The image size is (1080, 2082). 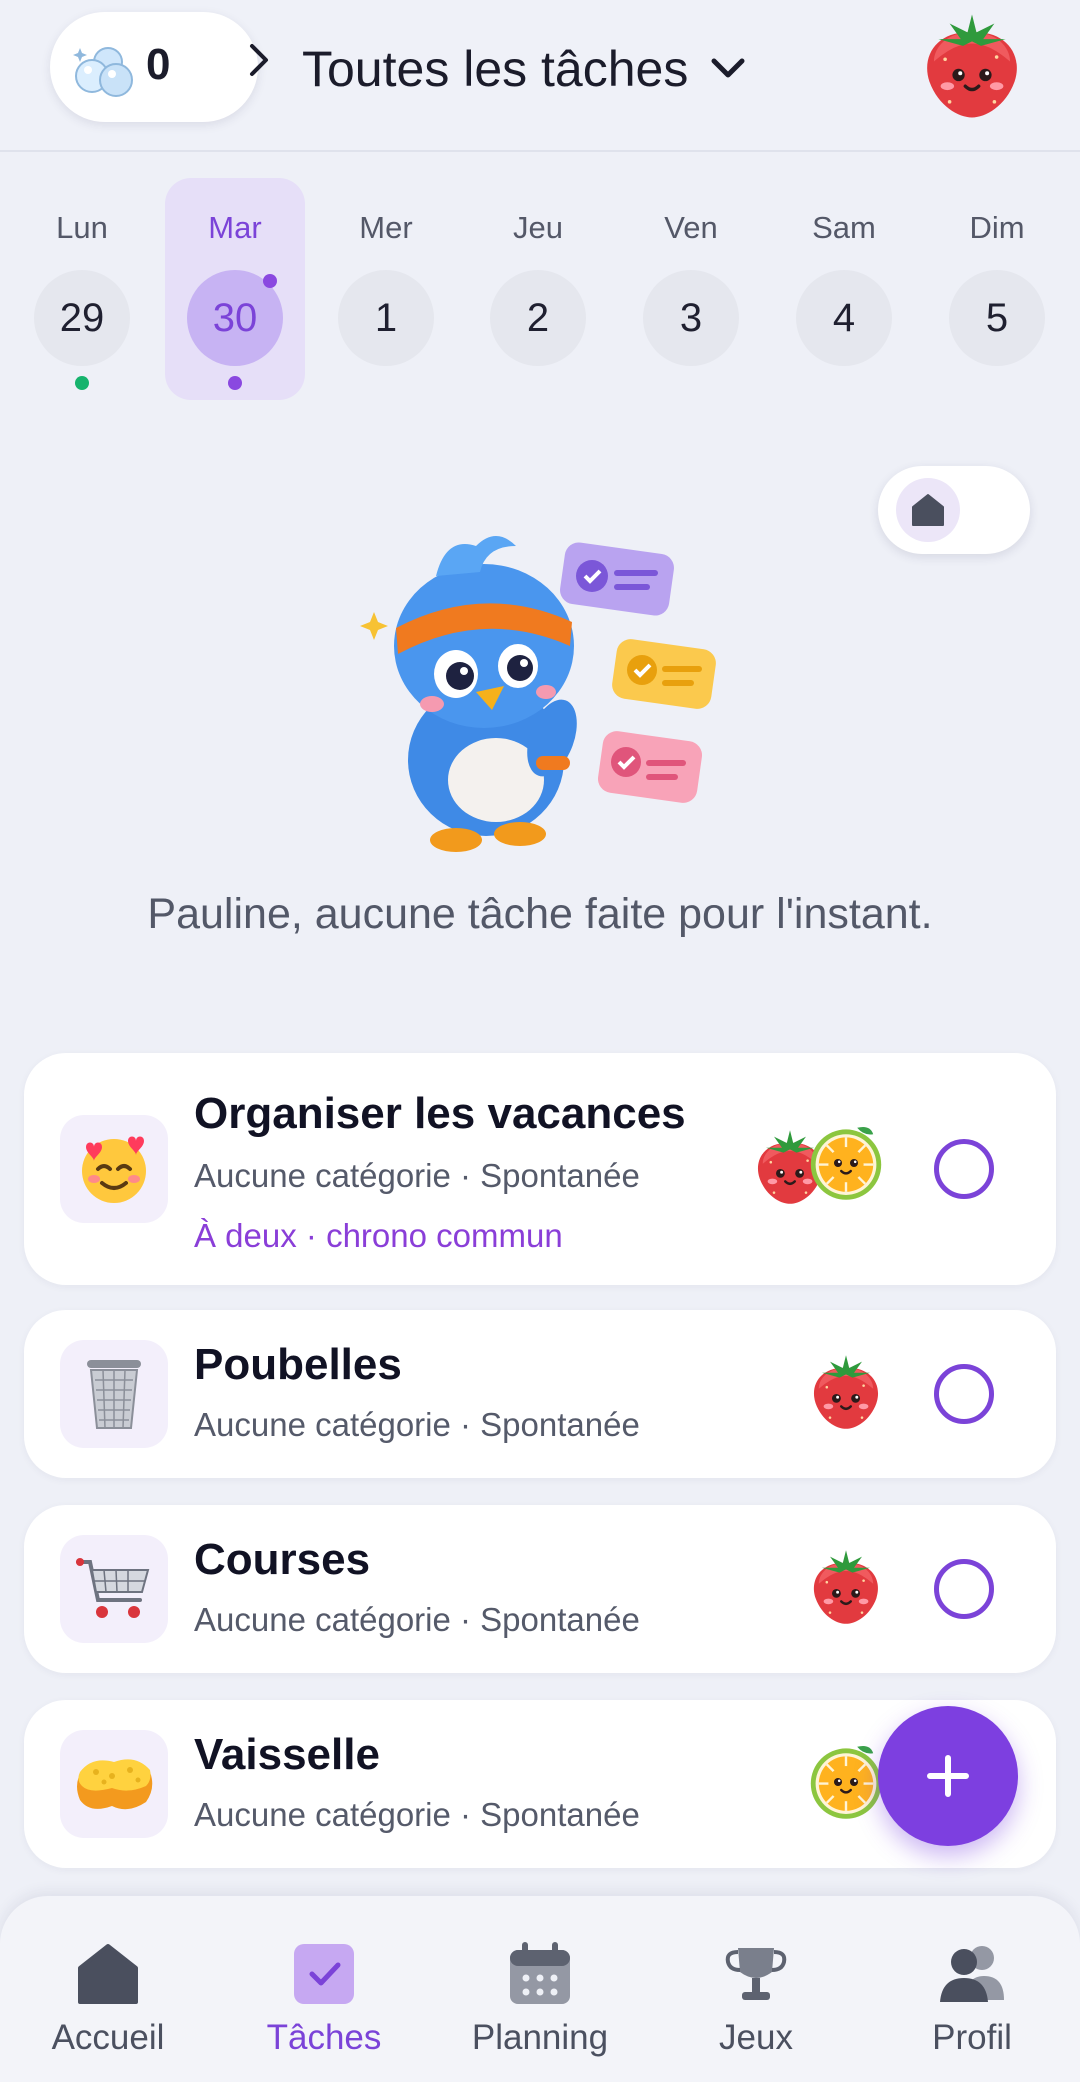 What do you see at coordinates (540, 1973) in the screenshot?
I see `calendar-icon` at bounding box center [540, 1973].